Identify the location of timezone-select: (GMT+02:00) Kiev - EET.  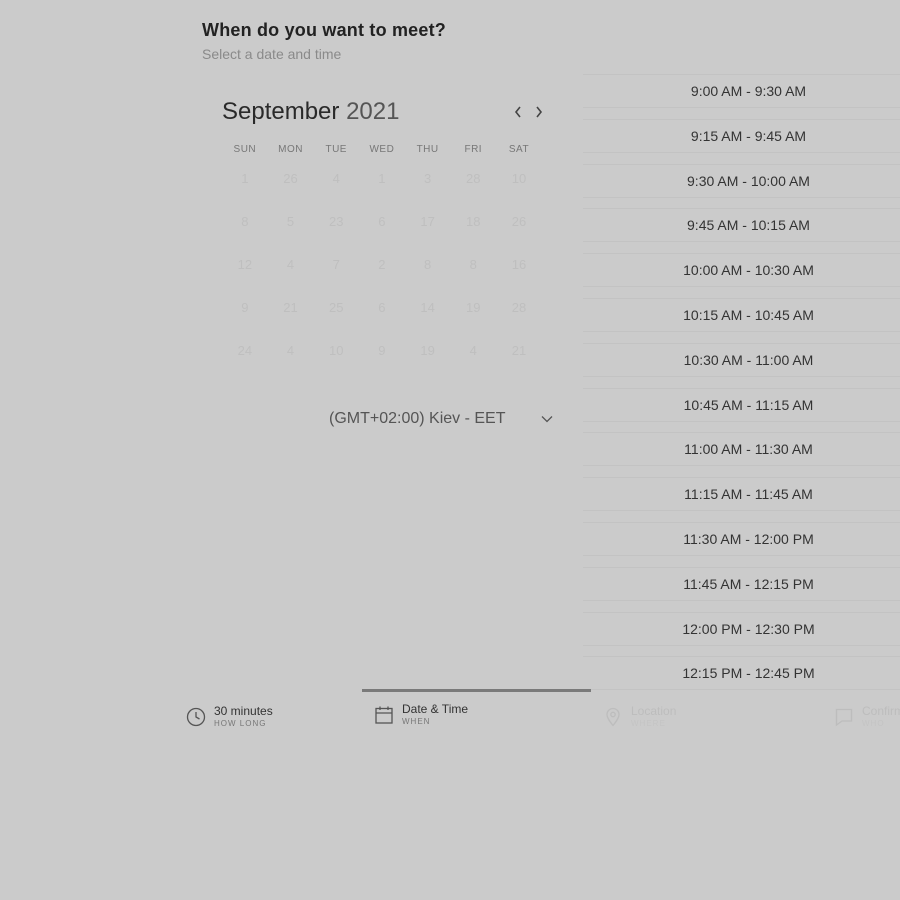
(444, 419).